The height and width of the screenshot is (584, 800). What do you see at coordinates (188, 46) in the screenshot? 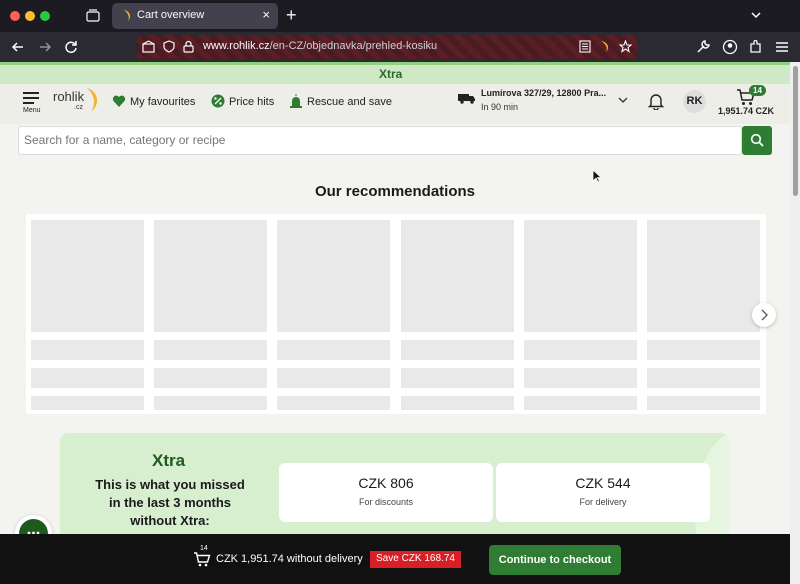
I see `lock-icon` at bounding box center [188, 46].